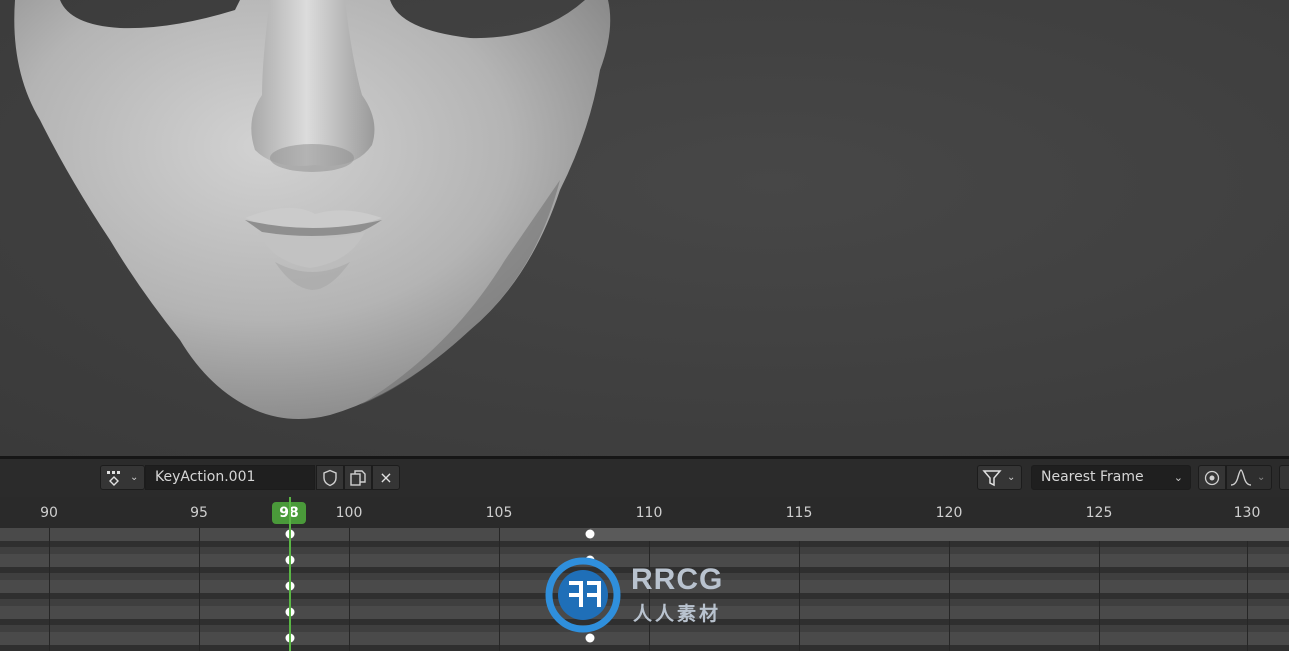 This screenshot has height=651, width=1289. I want to click on shield-icon, so click(330, 478).